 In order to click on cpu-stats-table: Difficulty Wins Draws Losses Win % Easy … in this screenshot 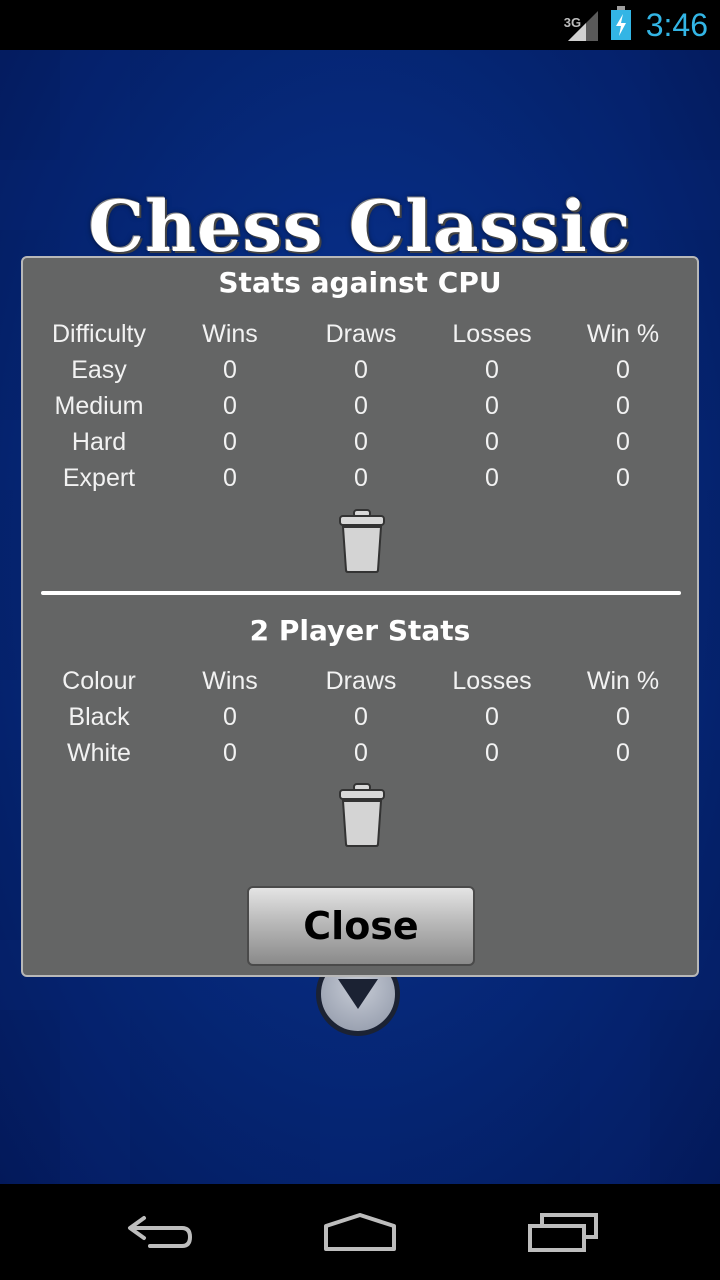, I will do `click(360, 406)`.